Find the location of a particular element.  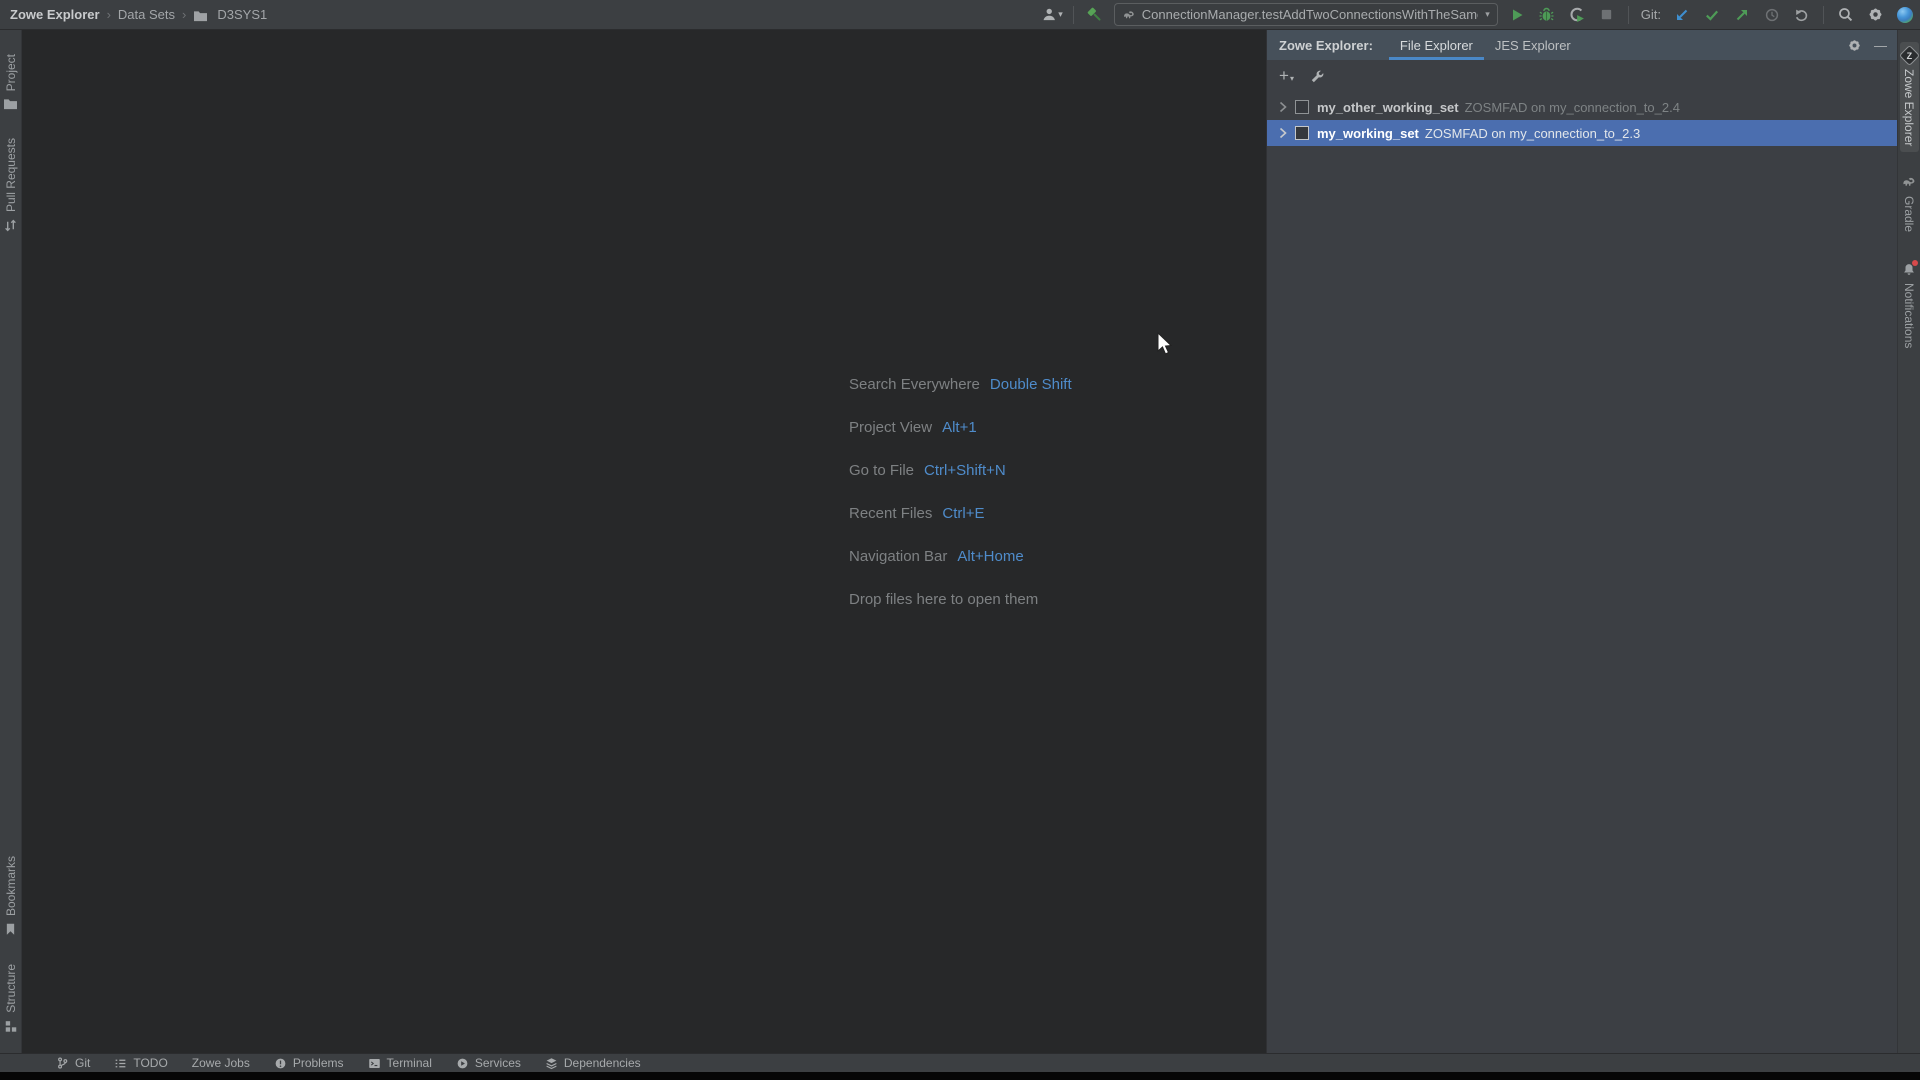

stripe-item-zowe-explorer: Z Zowe Explorer is located at coordinates (1909, 97).